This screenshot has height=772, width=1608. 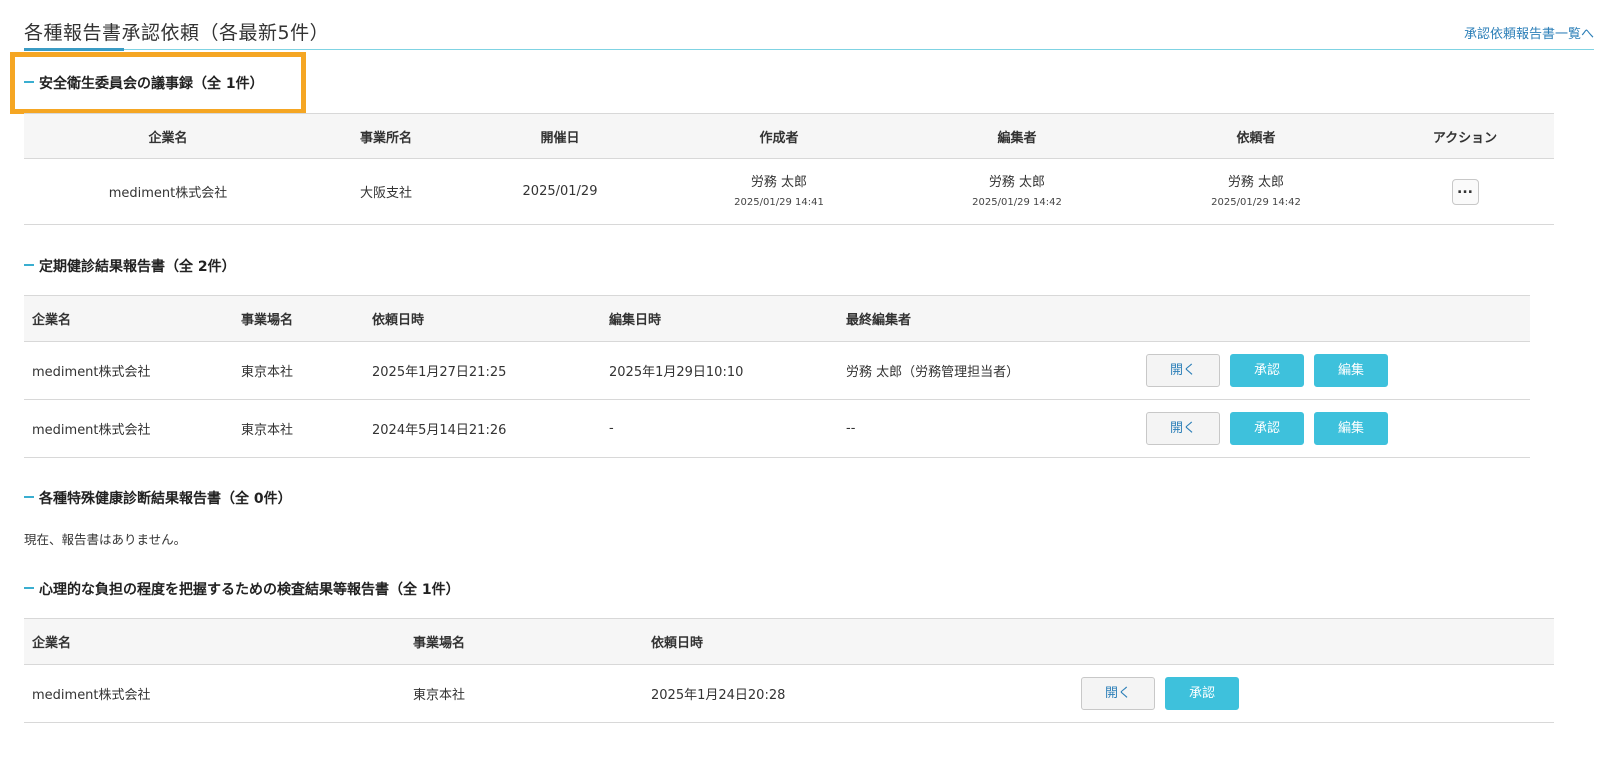 I want to click on table-header-row: 企業名 事業所名 開催日 作成者 編集者 依頼者 アクション, so click(x=789, y=136).